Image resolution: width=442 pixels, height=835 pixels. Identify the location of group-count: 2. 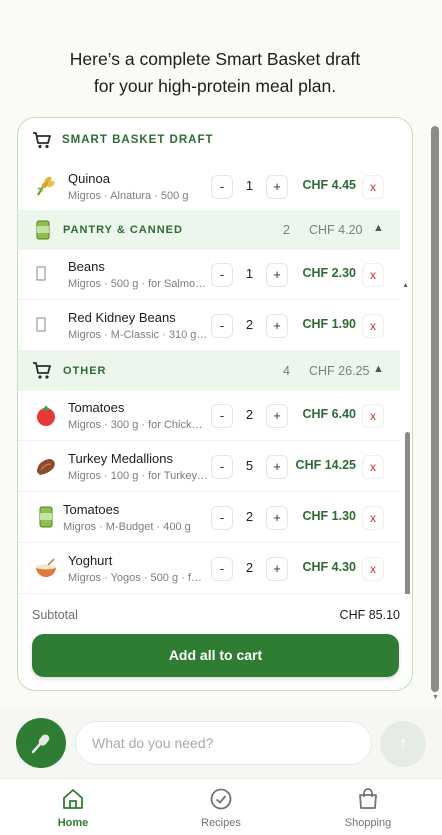
(286, 230).